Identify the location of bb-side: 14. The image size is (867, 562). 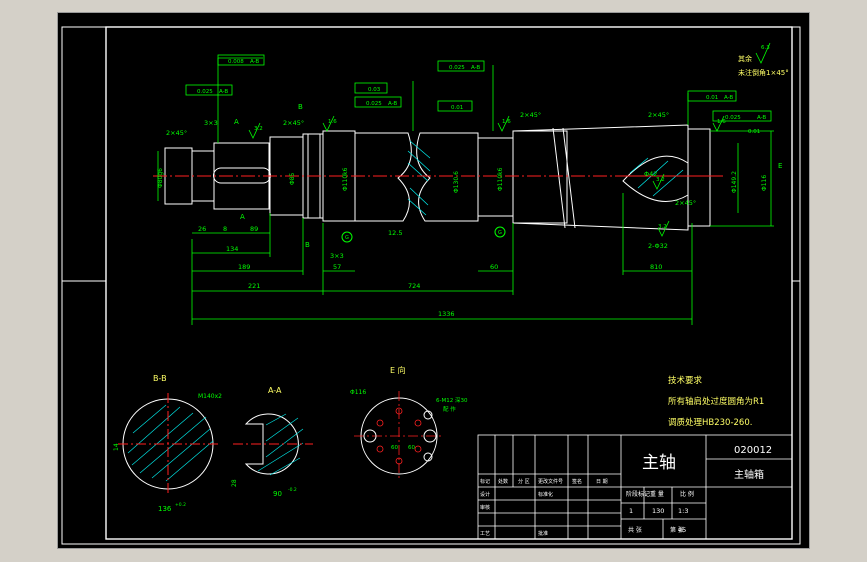
(116, 447).